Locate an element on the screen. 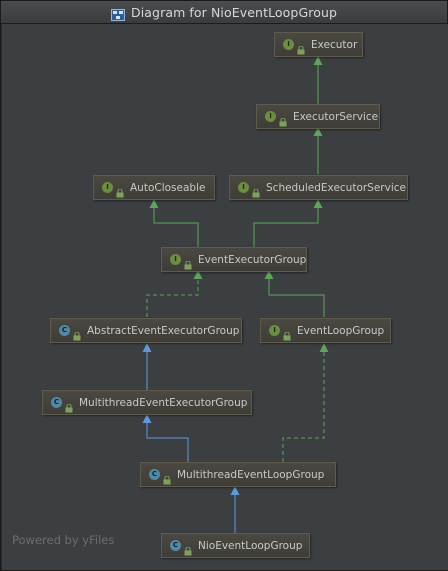 The height and width of the screenshot is (571, 448). node-event-executor-group: I EventExecutorGroup is located at coordinates (234, 259).